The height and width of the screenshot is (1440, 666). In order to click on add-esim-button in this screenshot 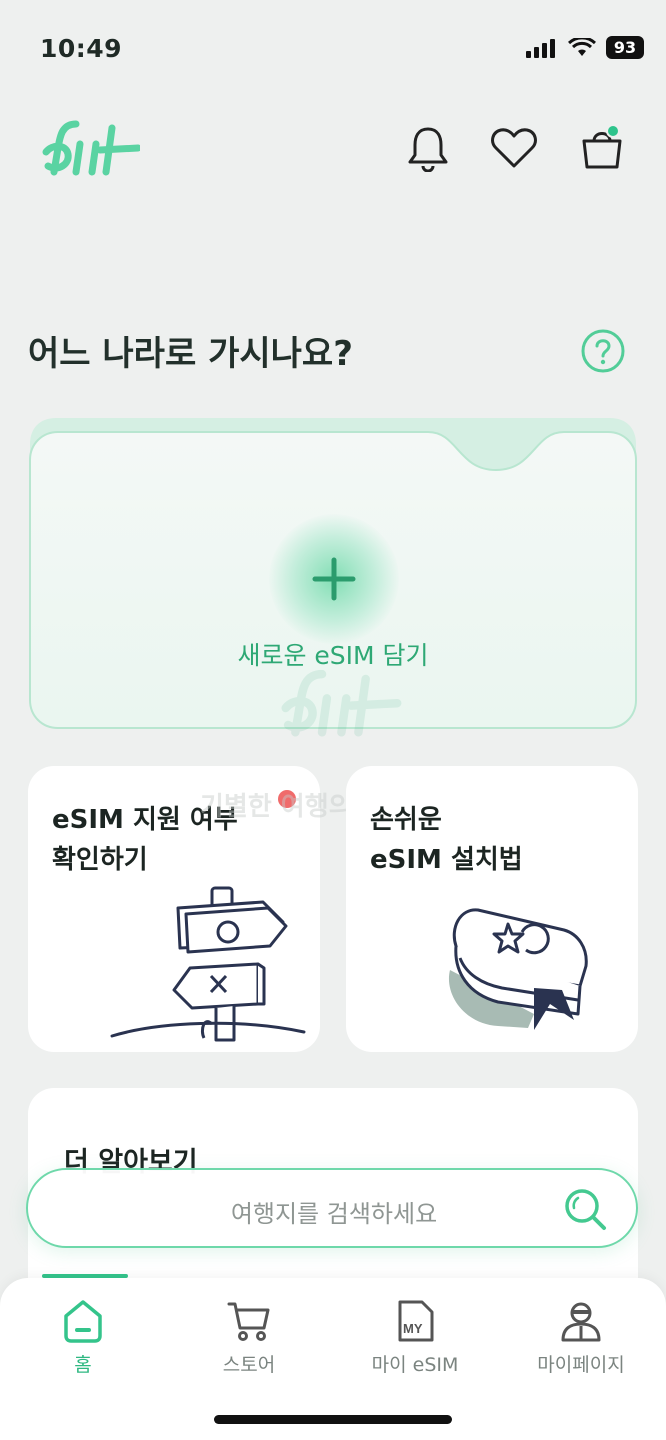, I will do `click(334, 579)`.